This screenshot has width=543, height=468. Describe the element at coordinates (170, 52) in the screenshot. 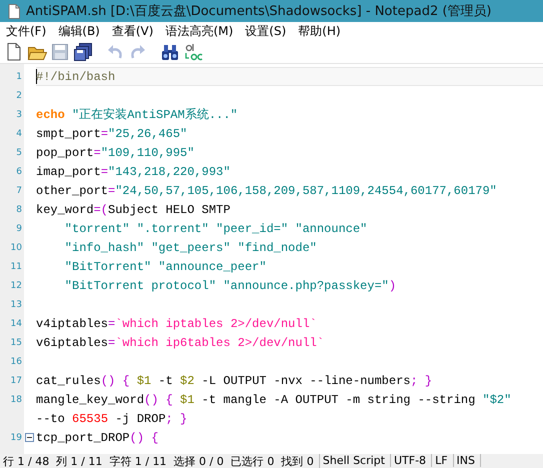

I see `binoculars-icon` at that location.